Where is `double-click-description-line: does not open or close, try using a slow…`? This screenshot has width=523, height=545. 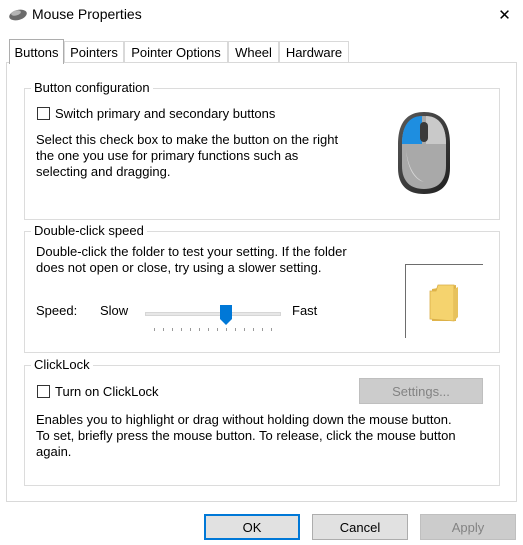 double-click-description-line: does not open or close, try using a slow… is located at coordinates (179, 267).